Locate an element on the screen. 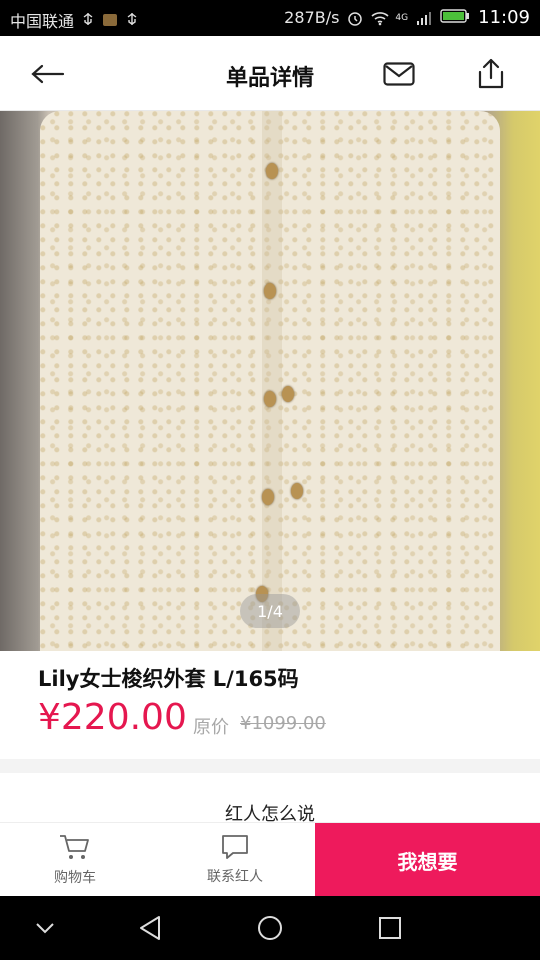 This screenshot has width=540, height=960. chat-bubble-icon is located at coordinates (235, 847).